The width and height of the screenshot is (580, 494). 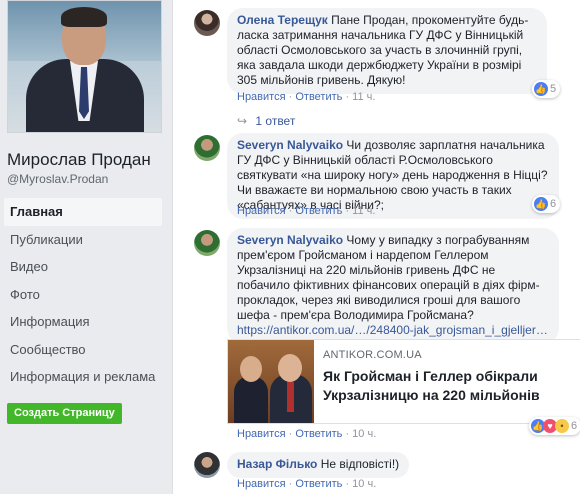 What do you see at coordinates (64, 413) in the screenshot?
I see `create-page-button: Создать Страницу` at bounding box center [64, 413].